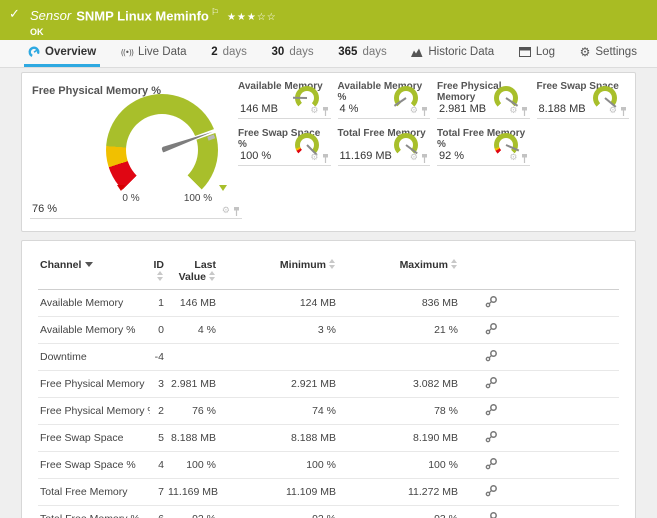  I want to click on settings-gear-icon: ⚙, so click(585, 52).